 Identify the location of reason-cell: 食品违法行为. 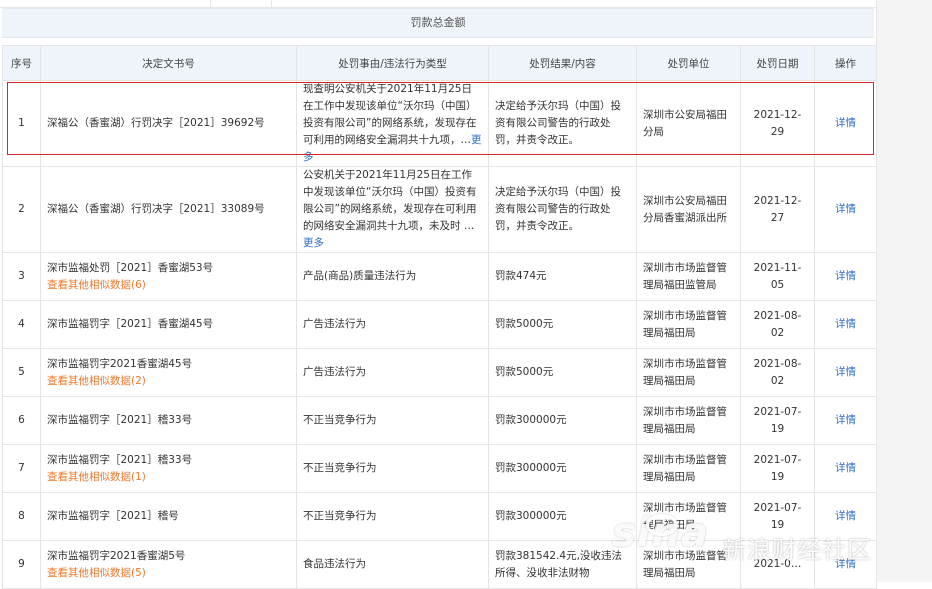
(392, 564).